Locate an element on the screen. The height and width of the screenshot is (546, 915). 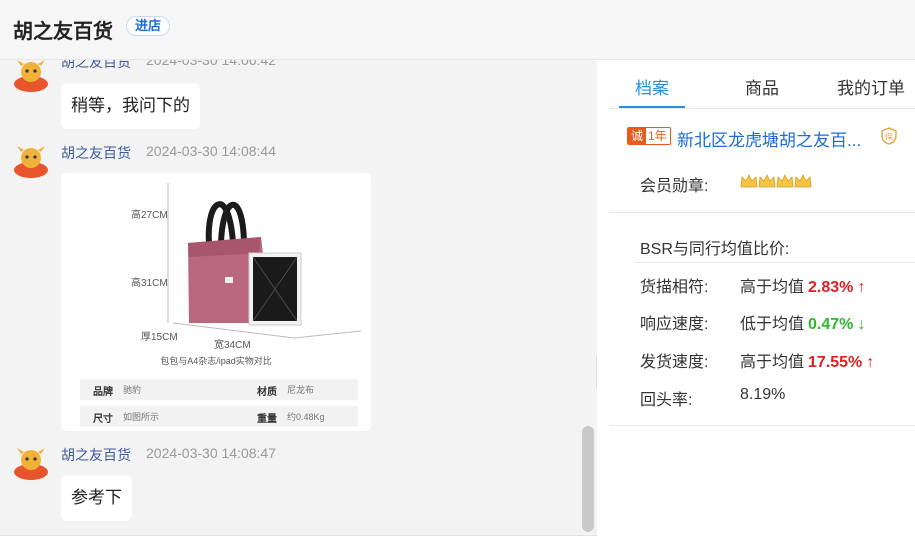
metric-value-shipping: 高于均值 17.55% ↑ is located at coordinates (807, 362).